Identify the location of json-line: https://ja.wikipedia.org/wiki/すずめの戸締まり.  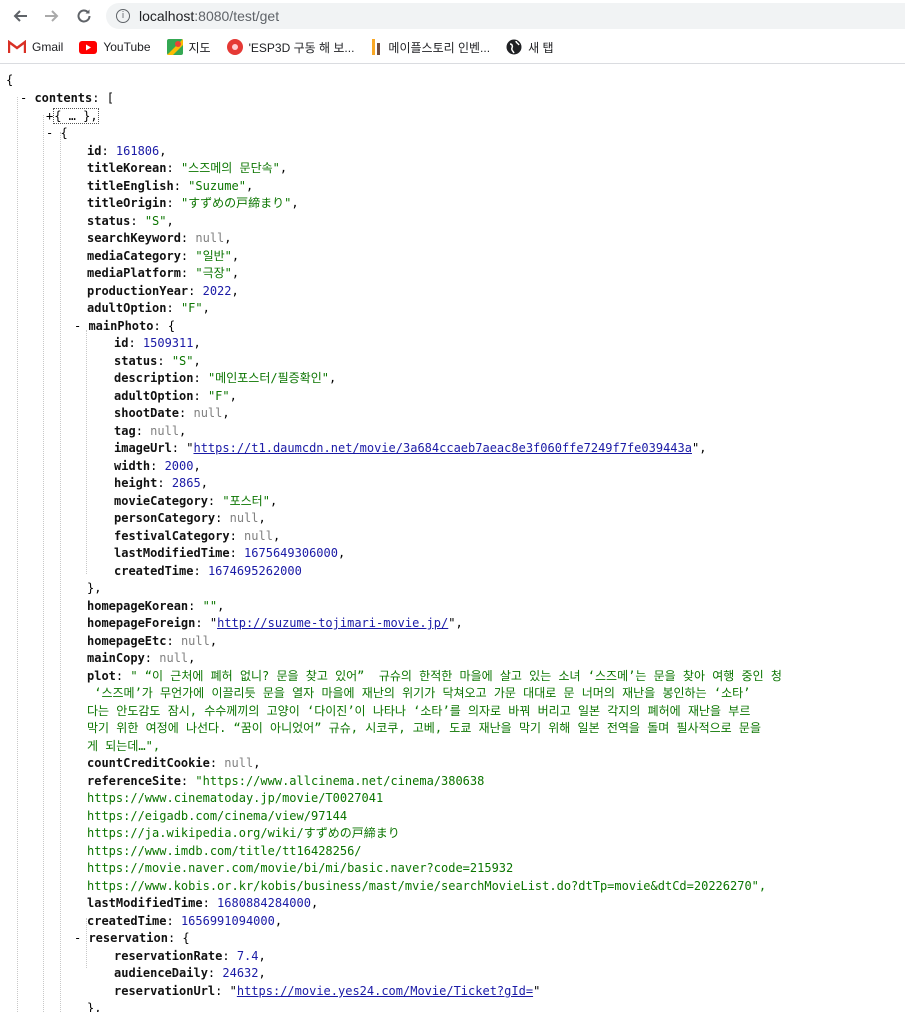
(243, 833).